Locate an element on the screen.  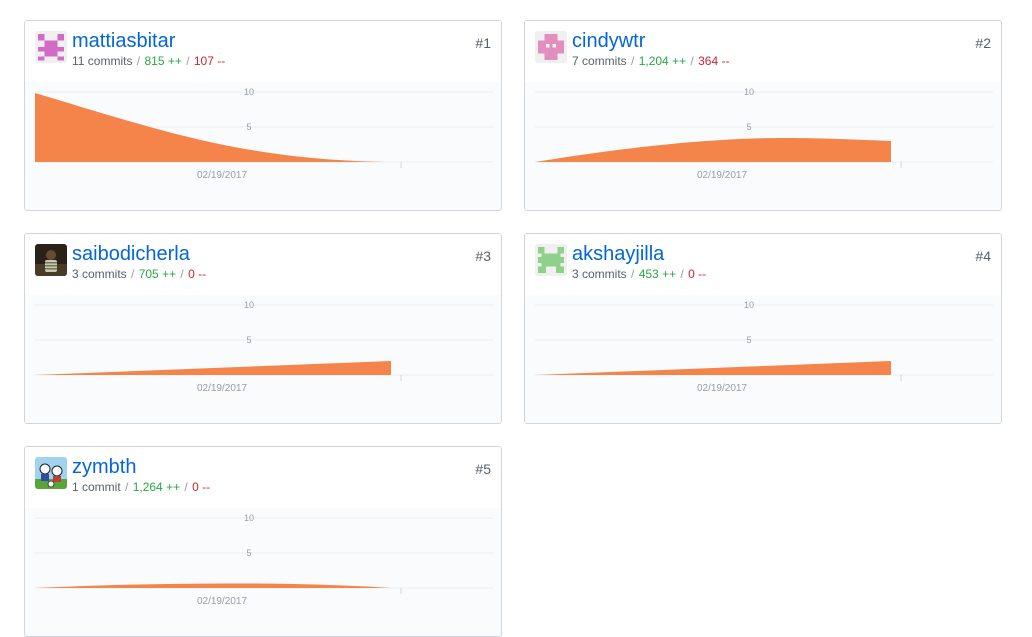
username-link: saibodicherla is located at coordinates (131, 254).